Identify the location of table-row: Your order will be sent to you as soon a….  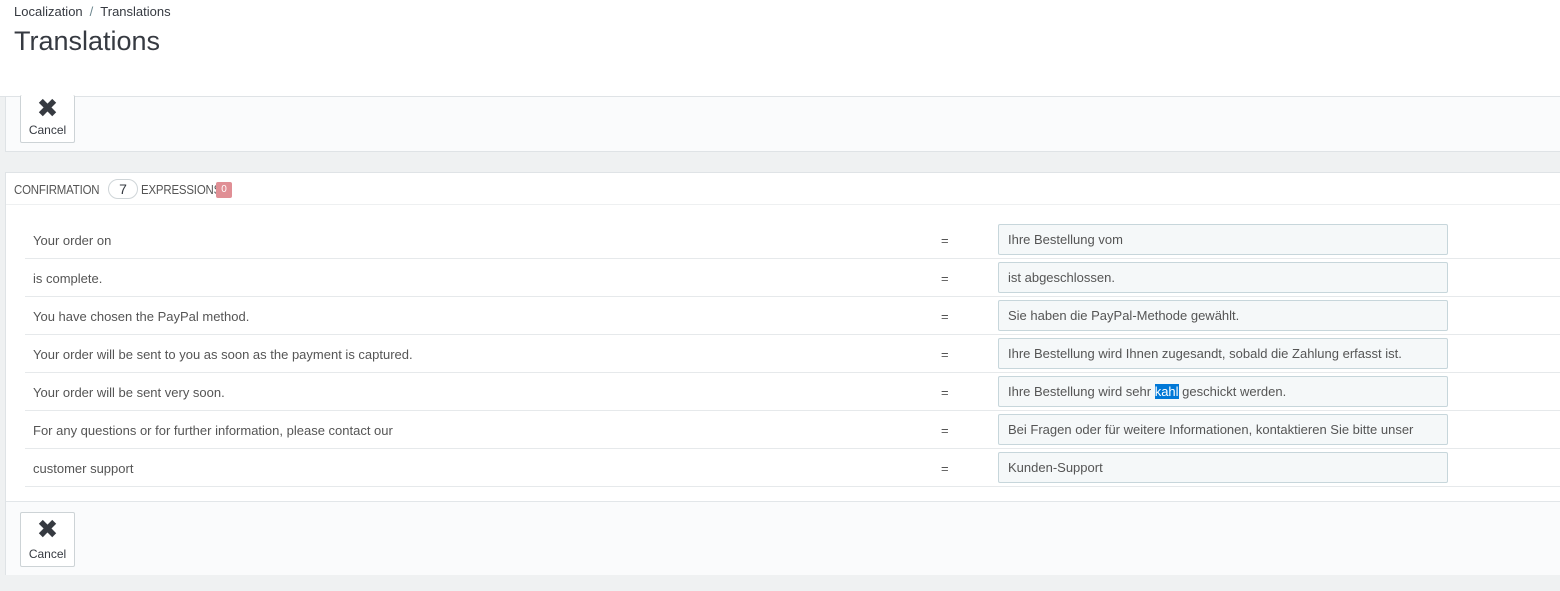
(792, 354).